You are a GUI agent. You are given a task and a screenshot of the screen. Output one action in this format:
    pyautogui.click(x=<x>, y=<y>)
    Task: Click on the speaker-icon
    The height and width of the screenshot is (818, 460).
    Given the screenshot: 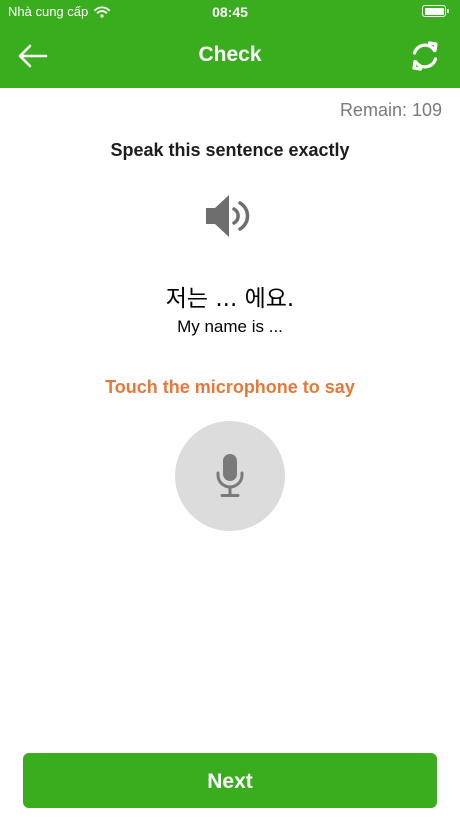 What is the action you would take?
    pyautogui.click(x=228, y=216)
    